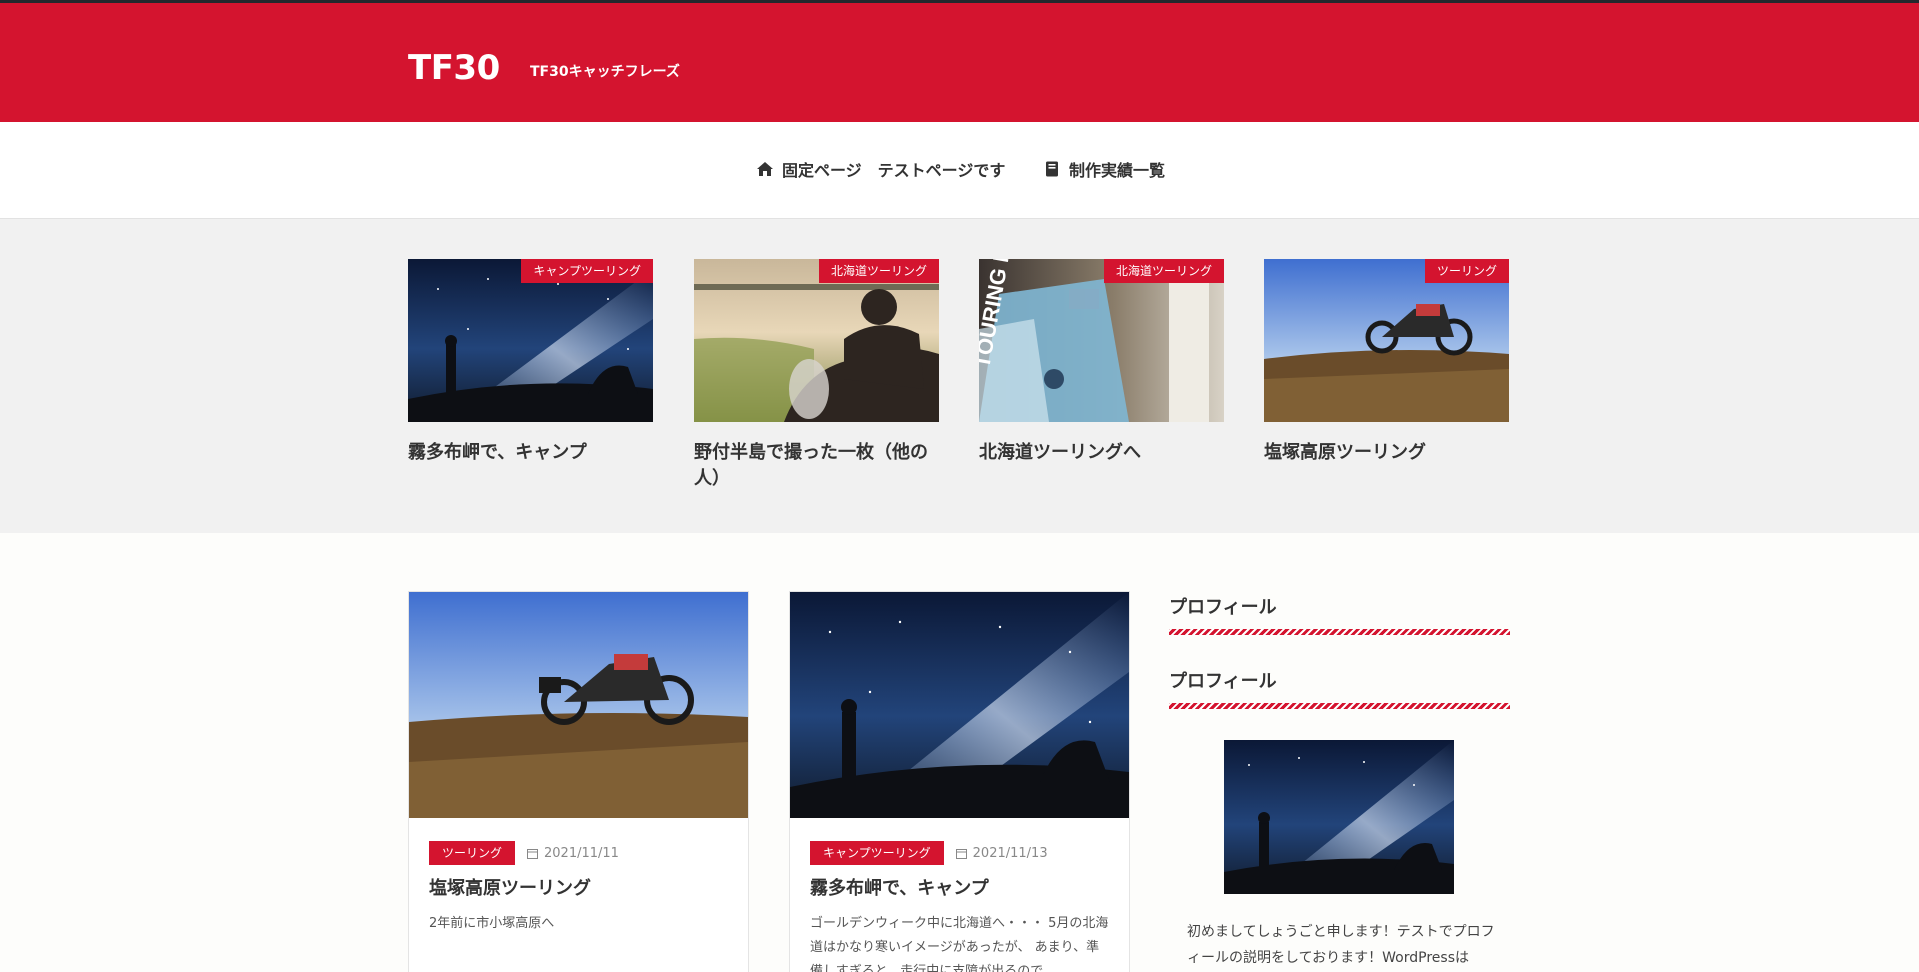 The height and width of the screenshot is (972, 1919). I want to click on pickup-title: 北海道ツーリングへ, so click(1101, 453).